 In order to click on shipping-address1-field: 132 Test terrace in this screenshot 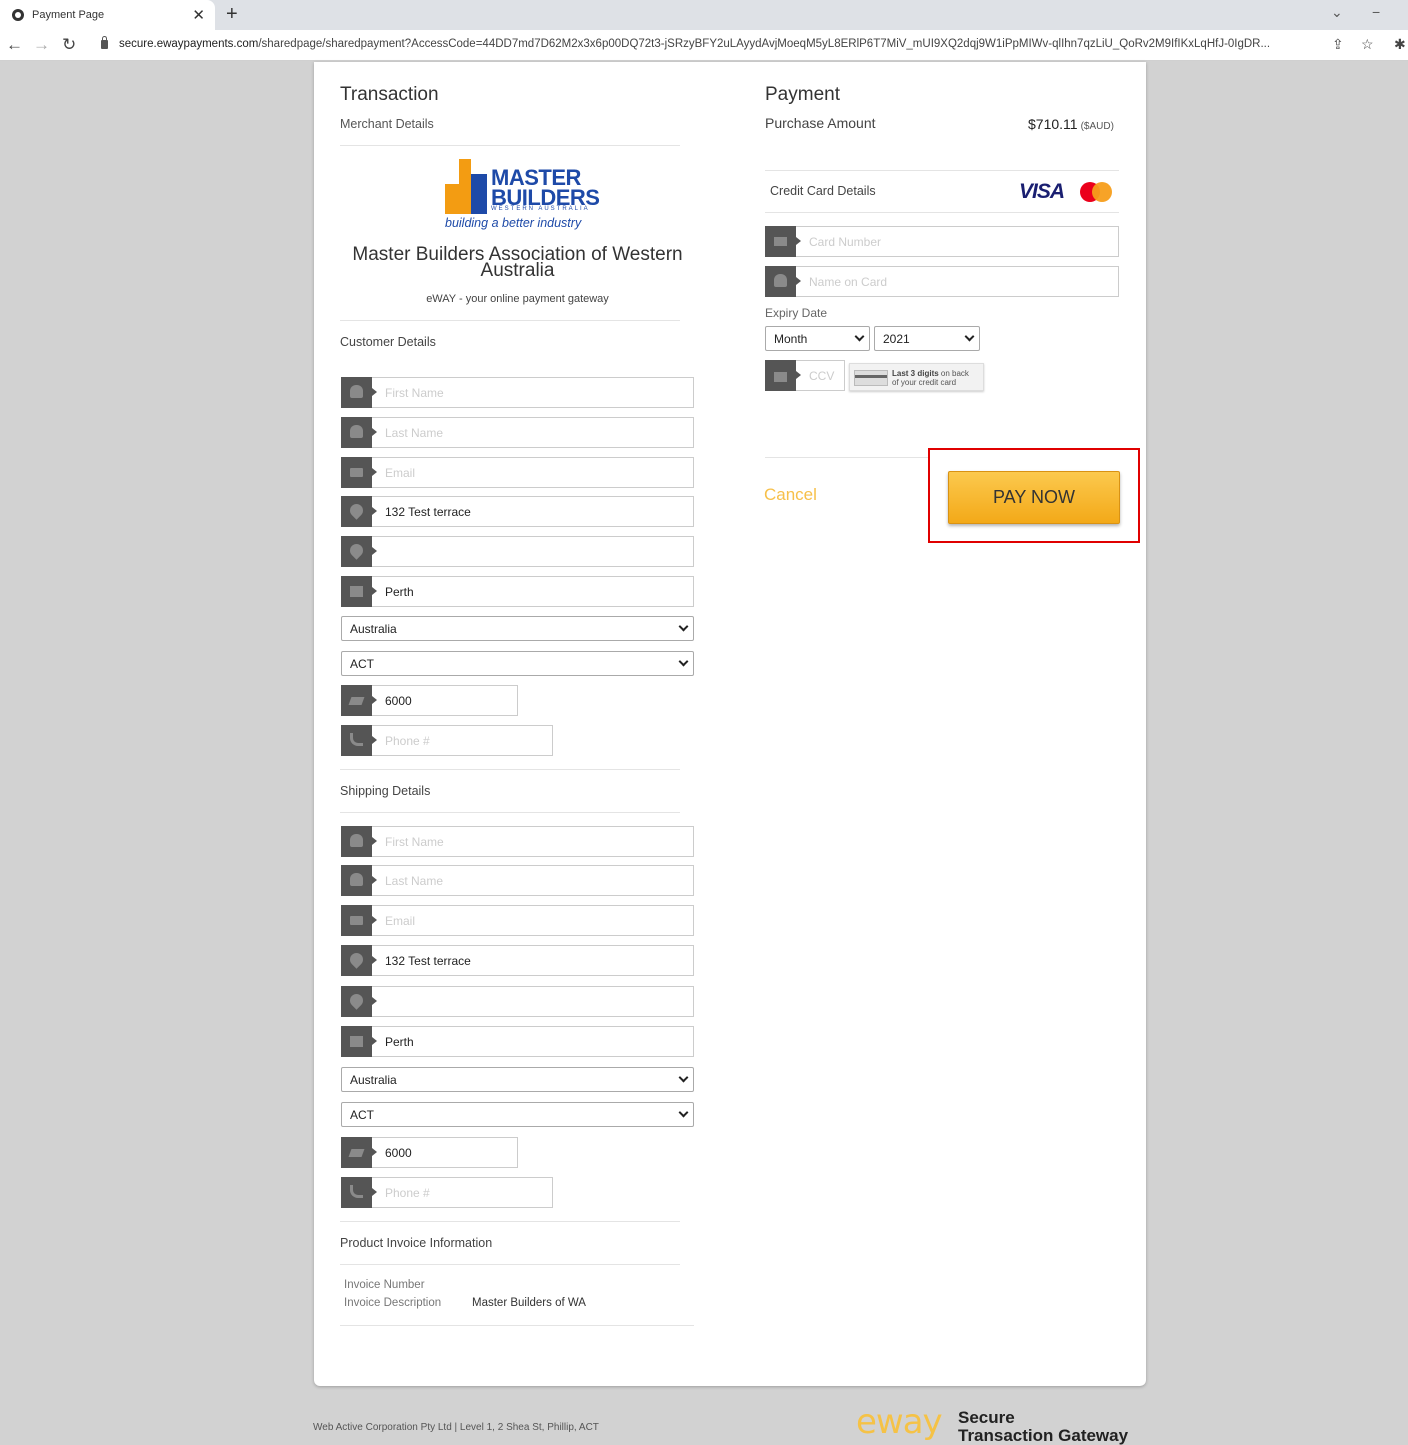, I will do `click(517, 960)`.